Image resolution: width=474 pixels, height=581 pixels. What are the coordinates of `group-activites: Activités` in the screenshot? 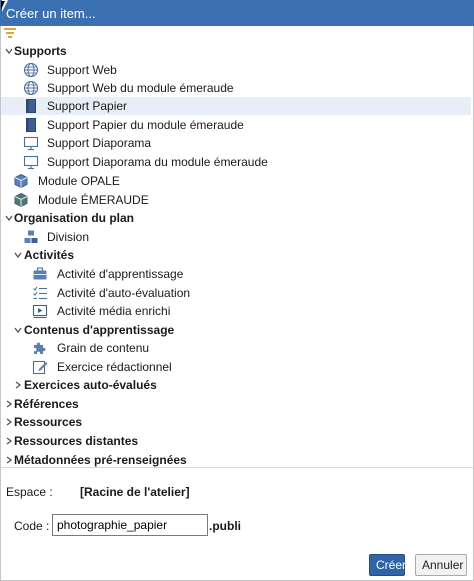 It's located at (236, 255).